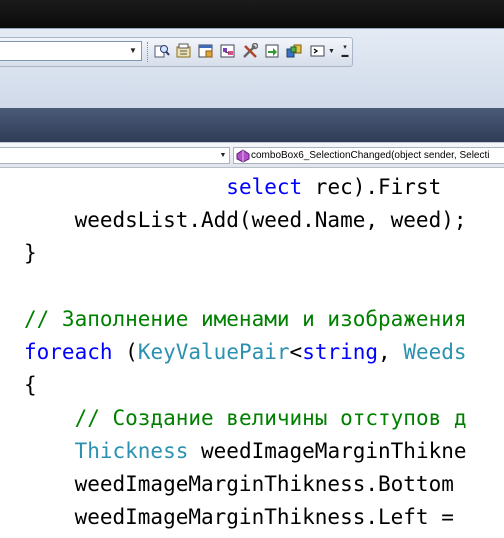  I want to click on code-line: }, so click(30, 253).